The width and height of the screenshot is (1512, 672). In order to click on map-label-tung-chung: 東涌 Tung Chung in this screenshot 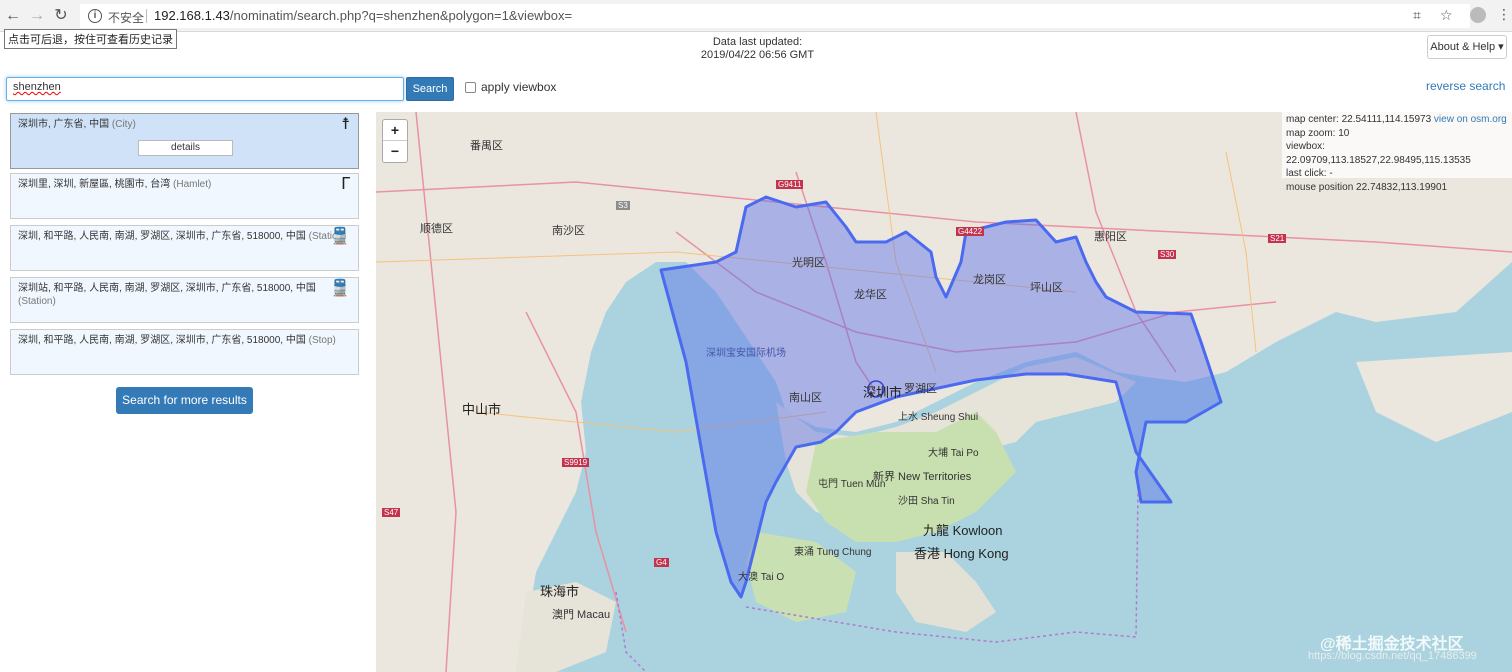, I will do `click(833, 552)`.